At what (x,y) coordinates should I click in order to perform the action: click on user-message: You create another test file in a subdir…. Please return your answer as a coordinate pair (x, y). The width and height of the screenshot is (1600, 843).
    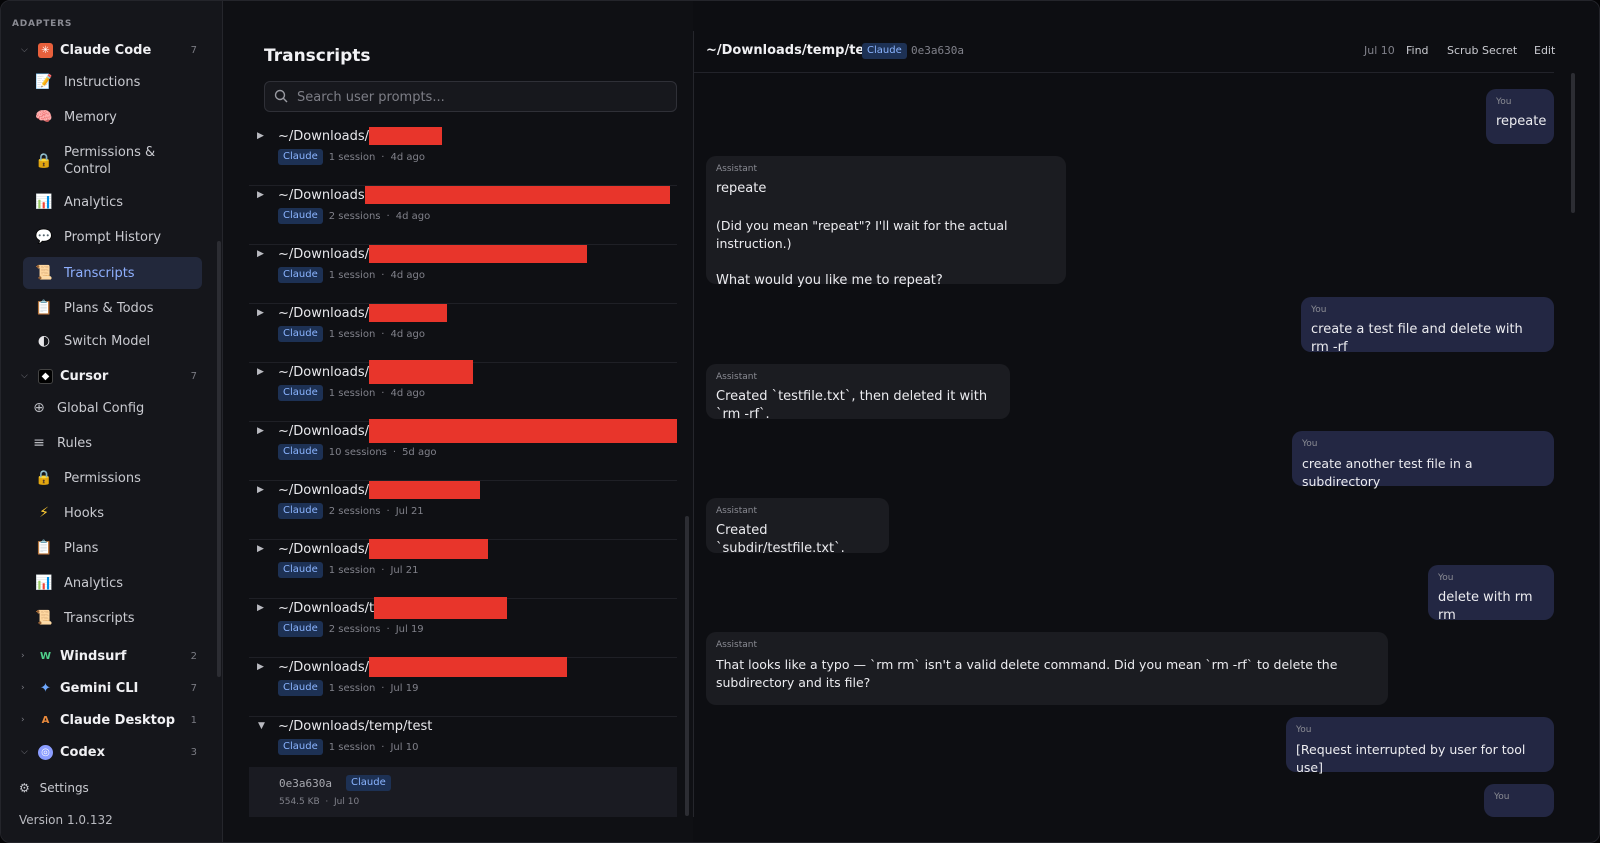
    Looking at the image, I should click on (1423, 460).